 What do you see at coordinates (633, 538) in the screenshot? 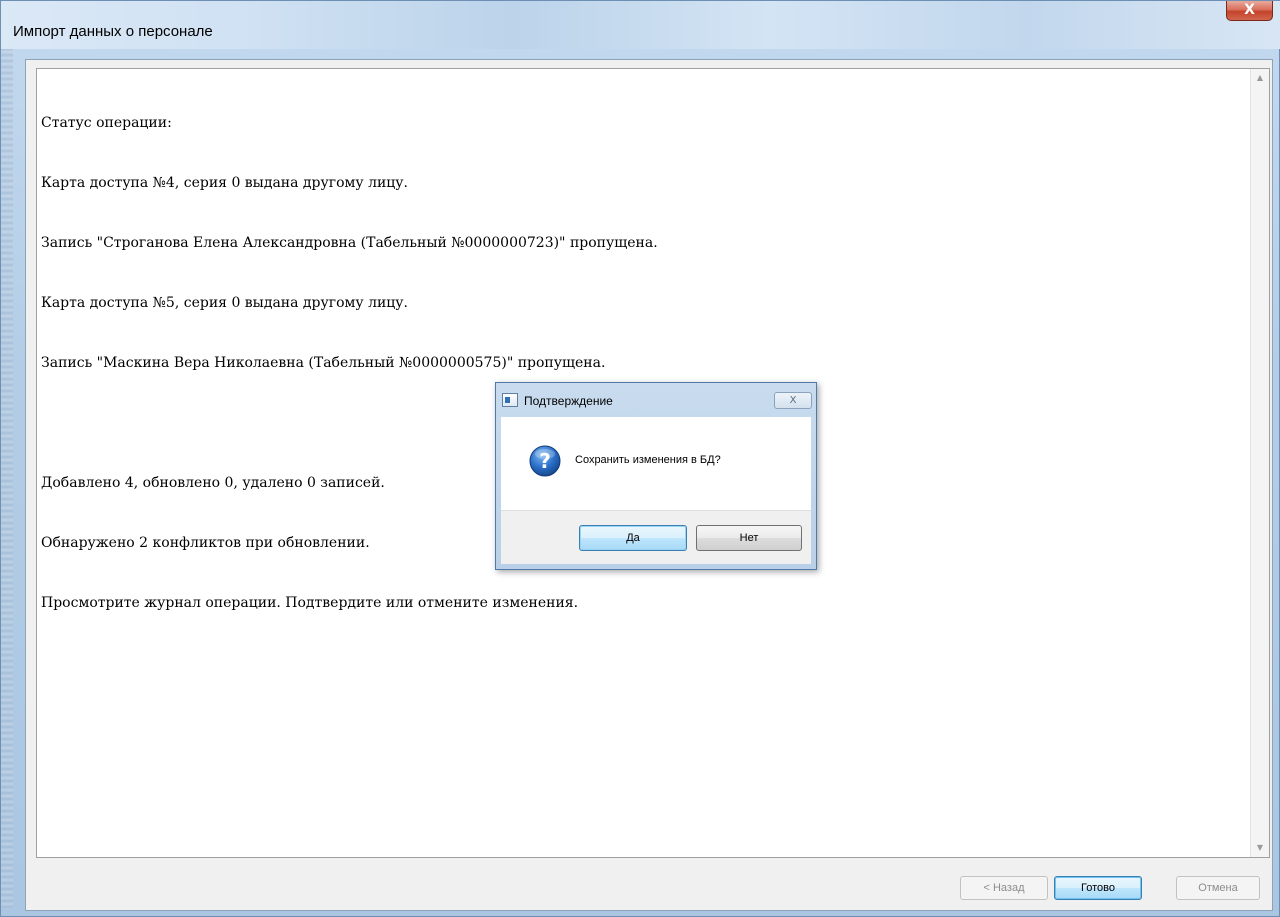
I see `yes-button: Да` at bounding box center [633, 538].